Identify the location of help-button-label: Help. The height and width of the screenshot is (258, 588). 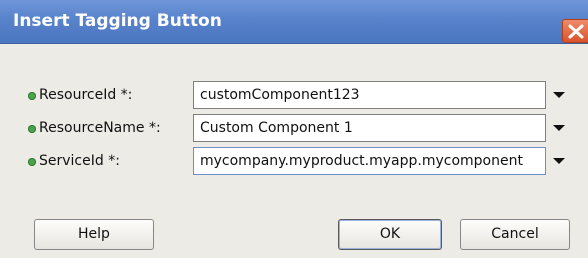
(94, 234).